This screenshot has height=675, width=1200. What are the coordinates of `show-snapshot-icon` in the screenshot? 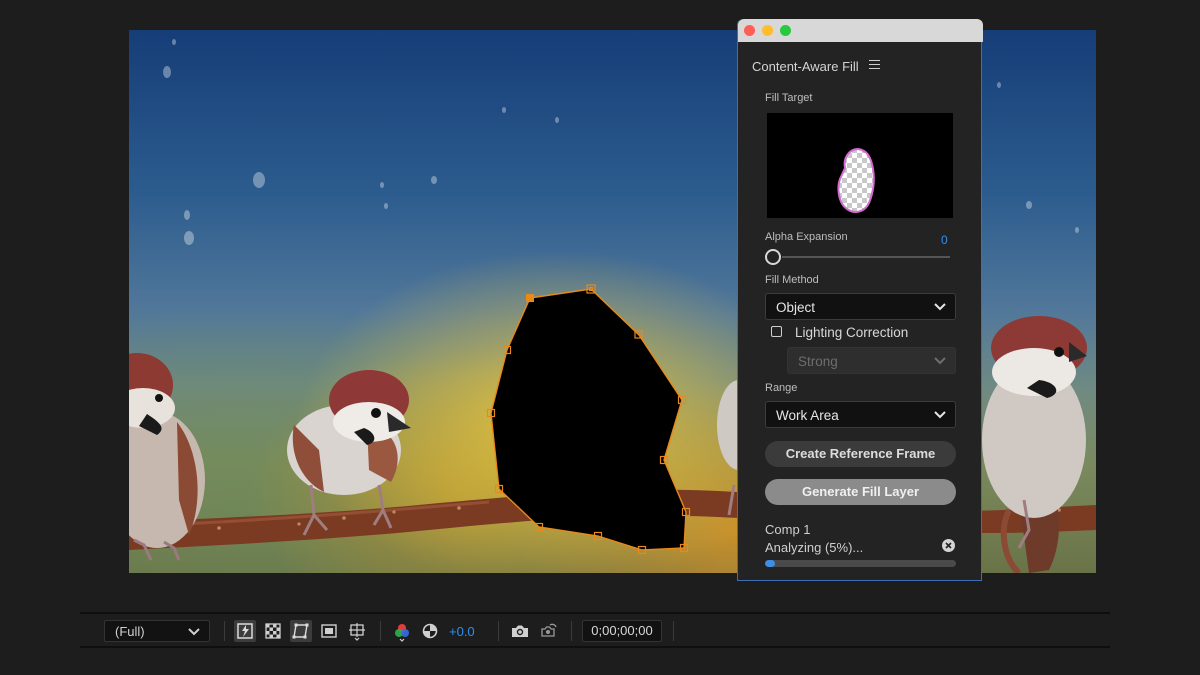 It's located at (548, 631).